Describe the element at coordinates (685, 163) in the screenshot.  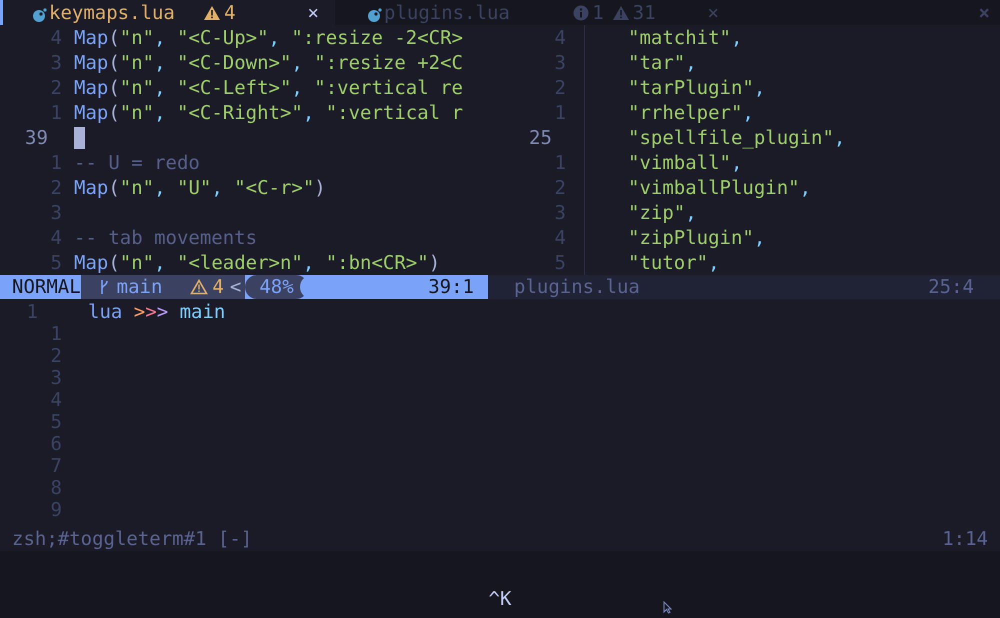
I see `code-line: "vimball",` at that location.